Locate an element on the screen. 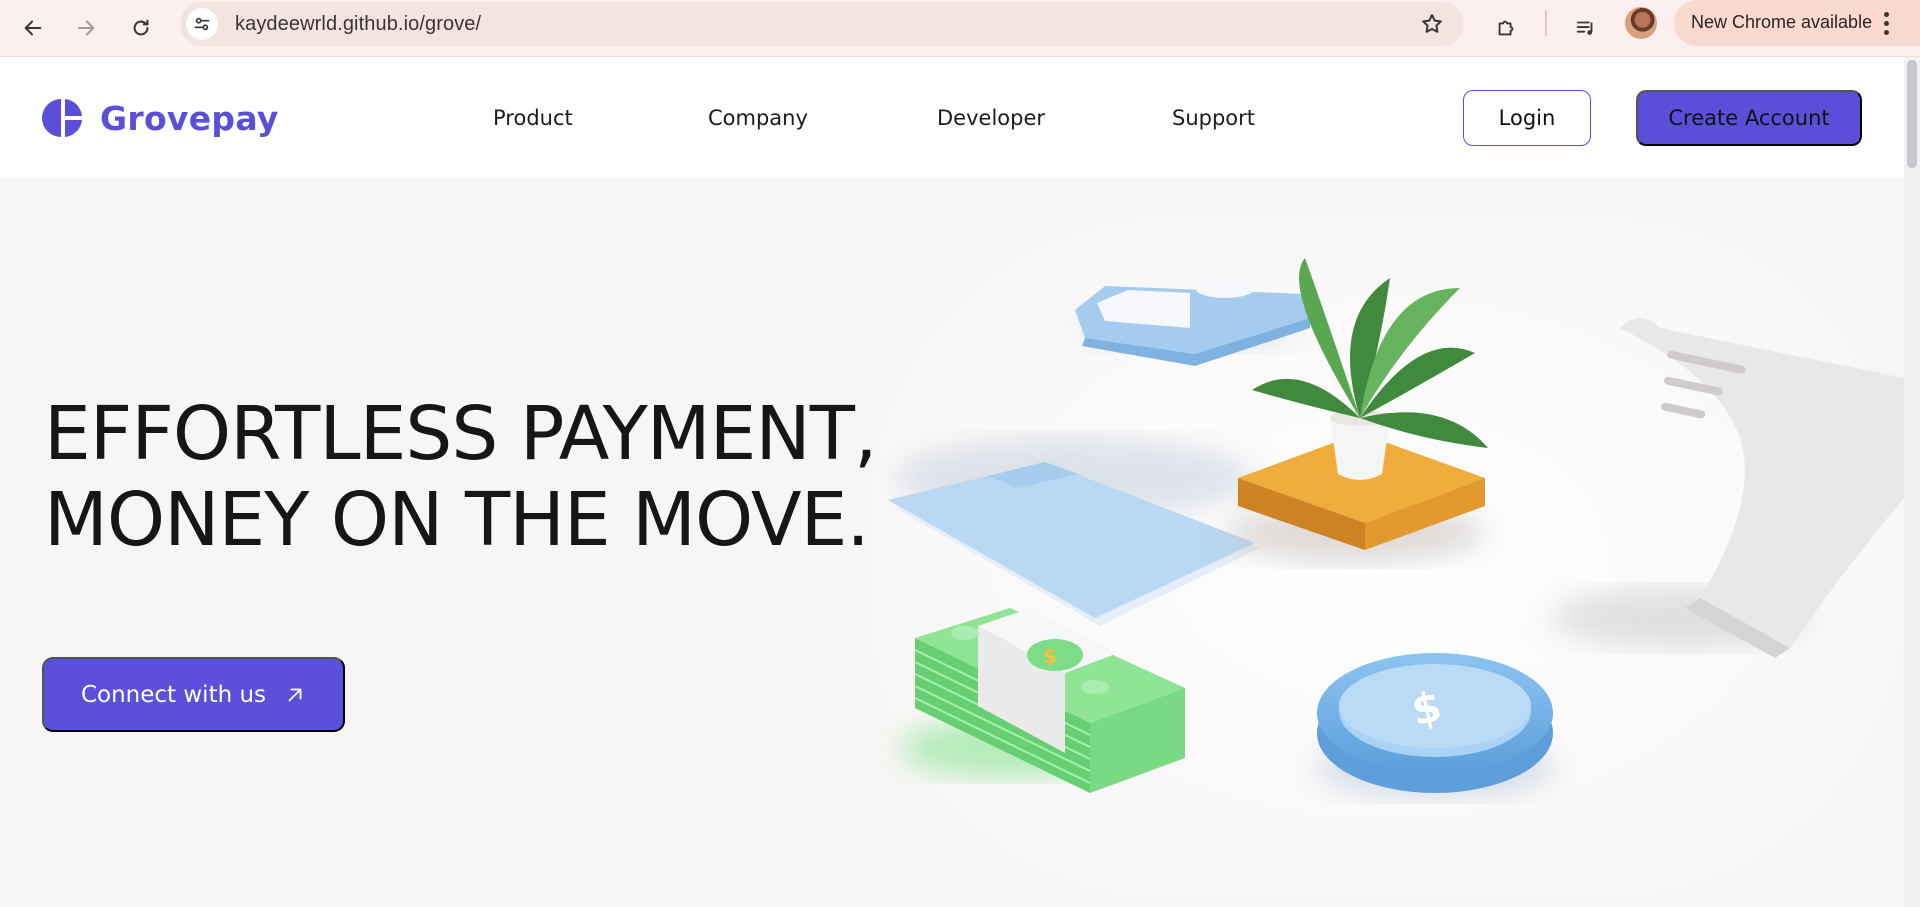 This screenshot has width=1920, height=907. nav-company: Company is located at coordinates (758, 118).